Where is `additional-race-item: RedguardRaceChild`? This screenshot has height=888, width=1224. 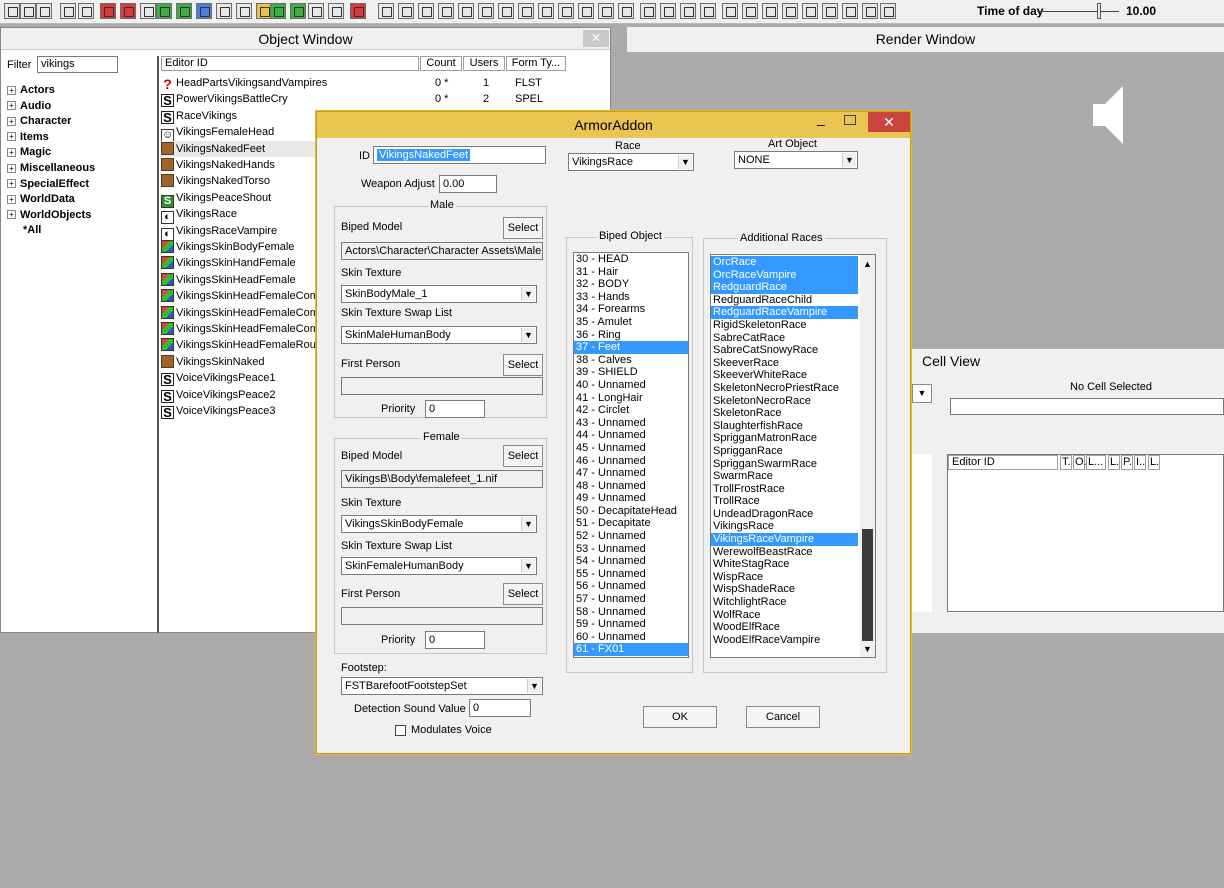 additional-race-item: RedguardRaceChild is located at coordinates (784, 300).